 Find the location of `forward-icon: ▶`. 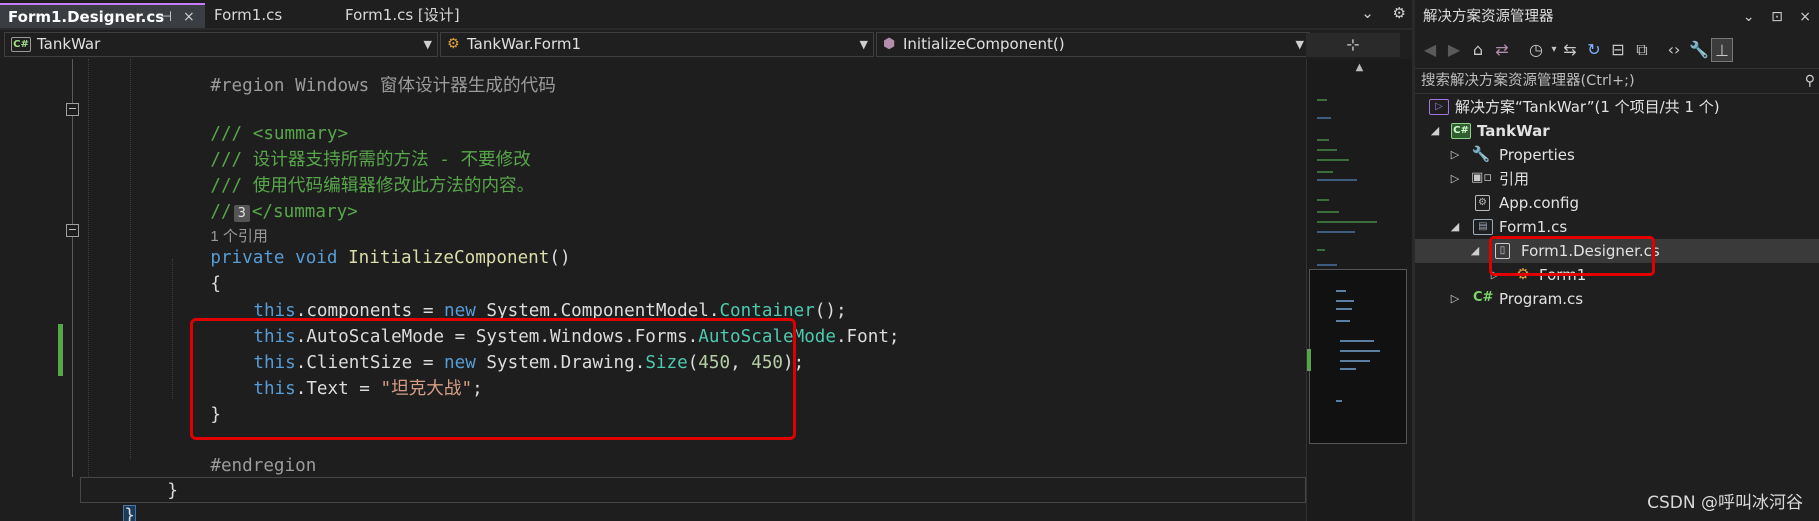

forward-icon: ▶ is located at coordinates (1454, 50).